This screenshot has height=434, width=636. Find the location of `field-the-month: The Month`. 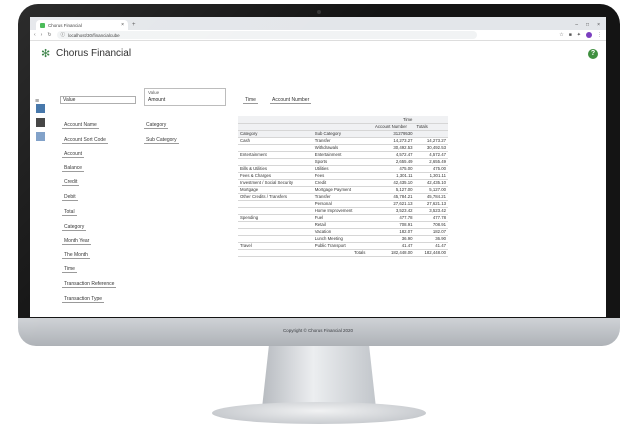

field-the-month: The Month is located at coordinates (76, 255).